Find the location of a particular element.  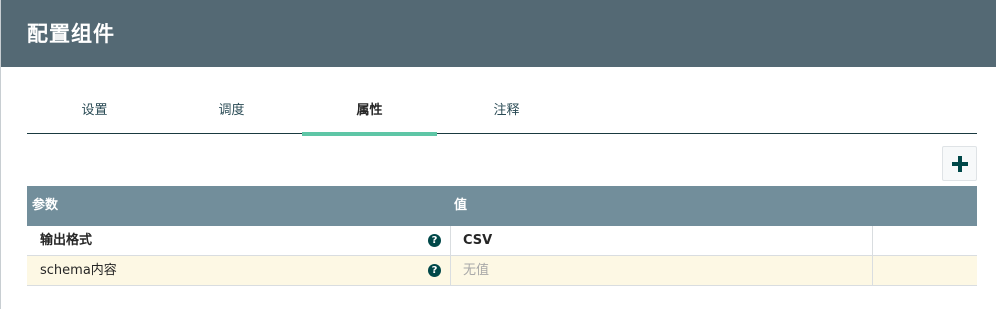

table-header: 参数 值 is located at coordinates (502, 206).